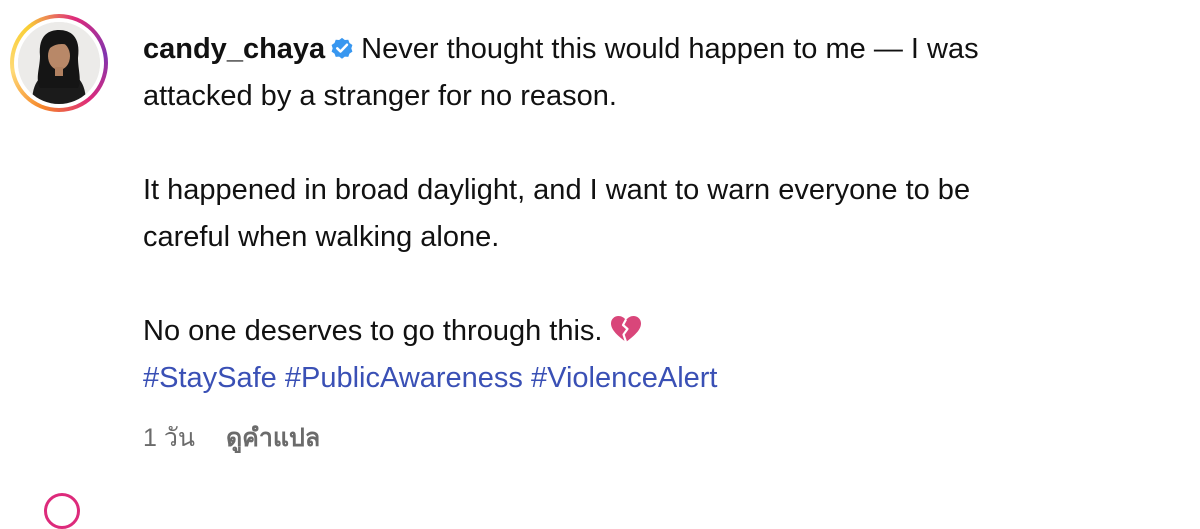  Describe the element at coordinates (210, 378) in the screenshot. I see `hashtag-stay-safe: #StaySafe` at that location.